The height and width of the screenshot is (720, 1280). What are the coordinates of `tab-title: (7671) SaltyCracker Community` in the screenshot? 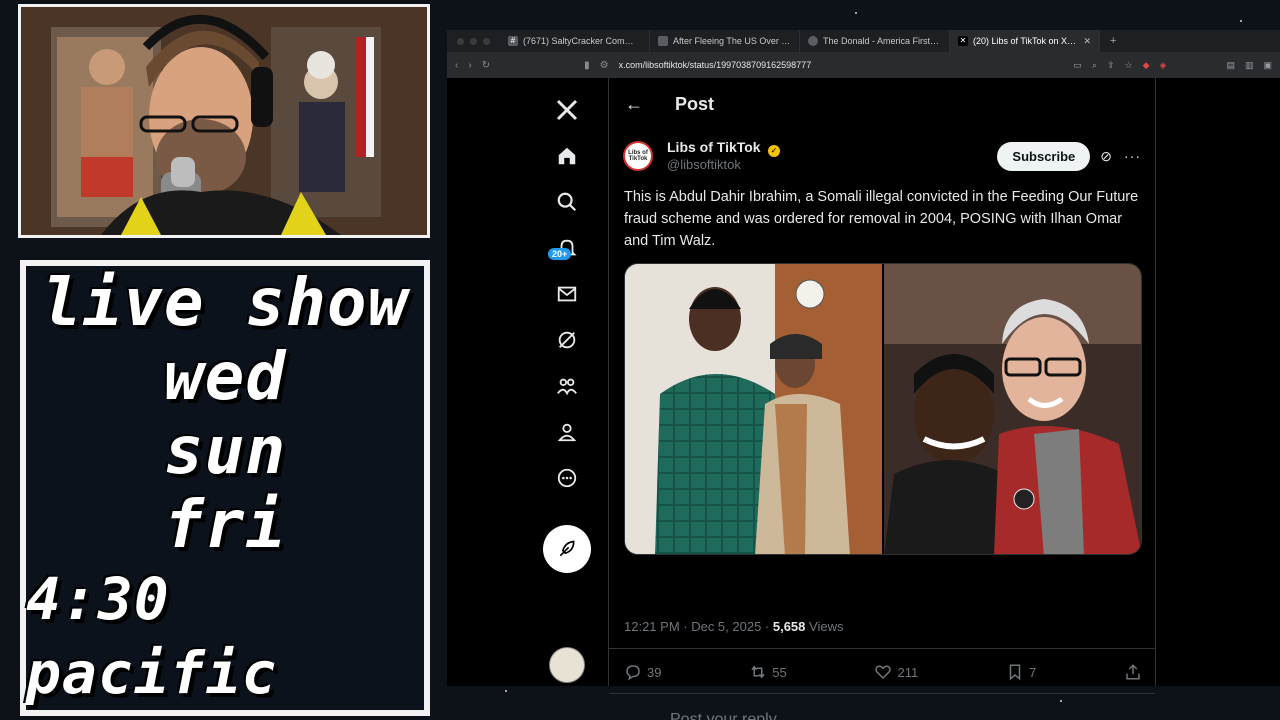 It's located at (582, 41).